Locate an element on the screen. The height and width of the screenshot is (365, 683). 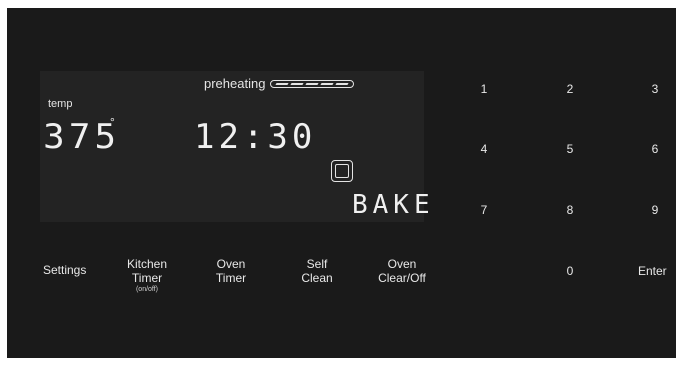
temp-label: temp is located at coordinates (60, 104).